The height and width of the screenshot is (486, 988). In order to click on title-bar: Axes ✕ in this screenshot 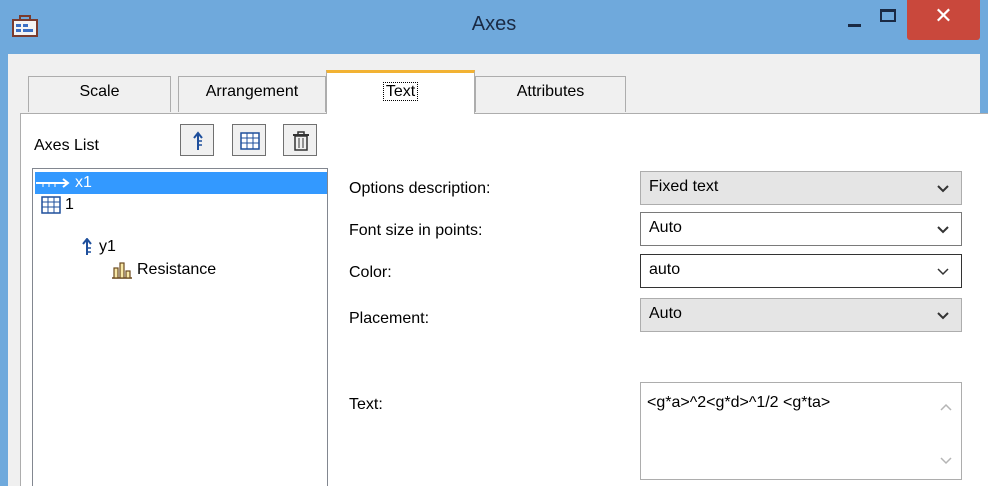, I will do `click(494, 27)`.